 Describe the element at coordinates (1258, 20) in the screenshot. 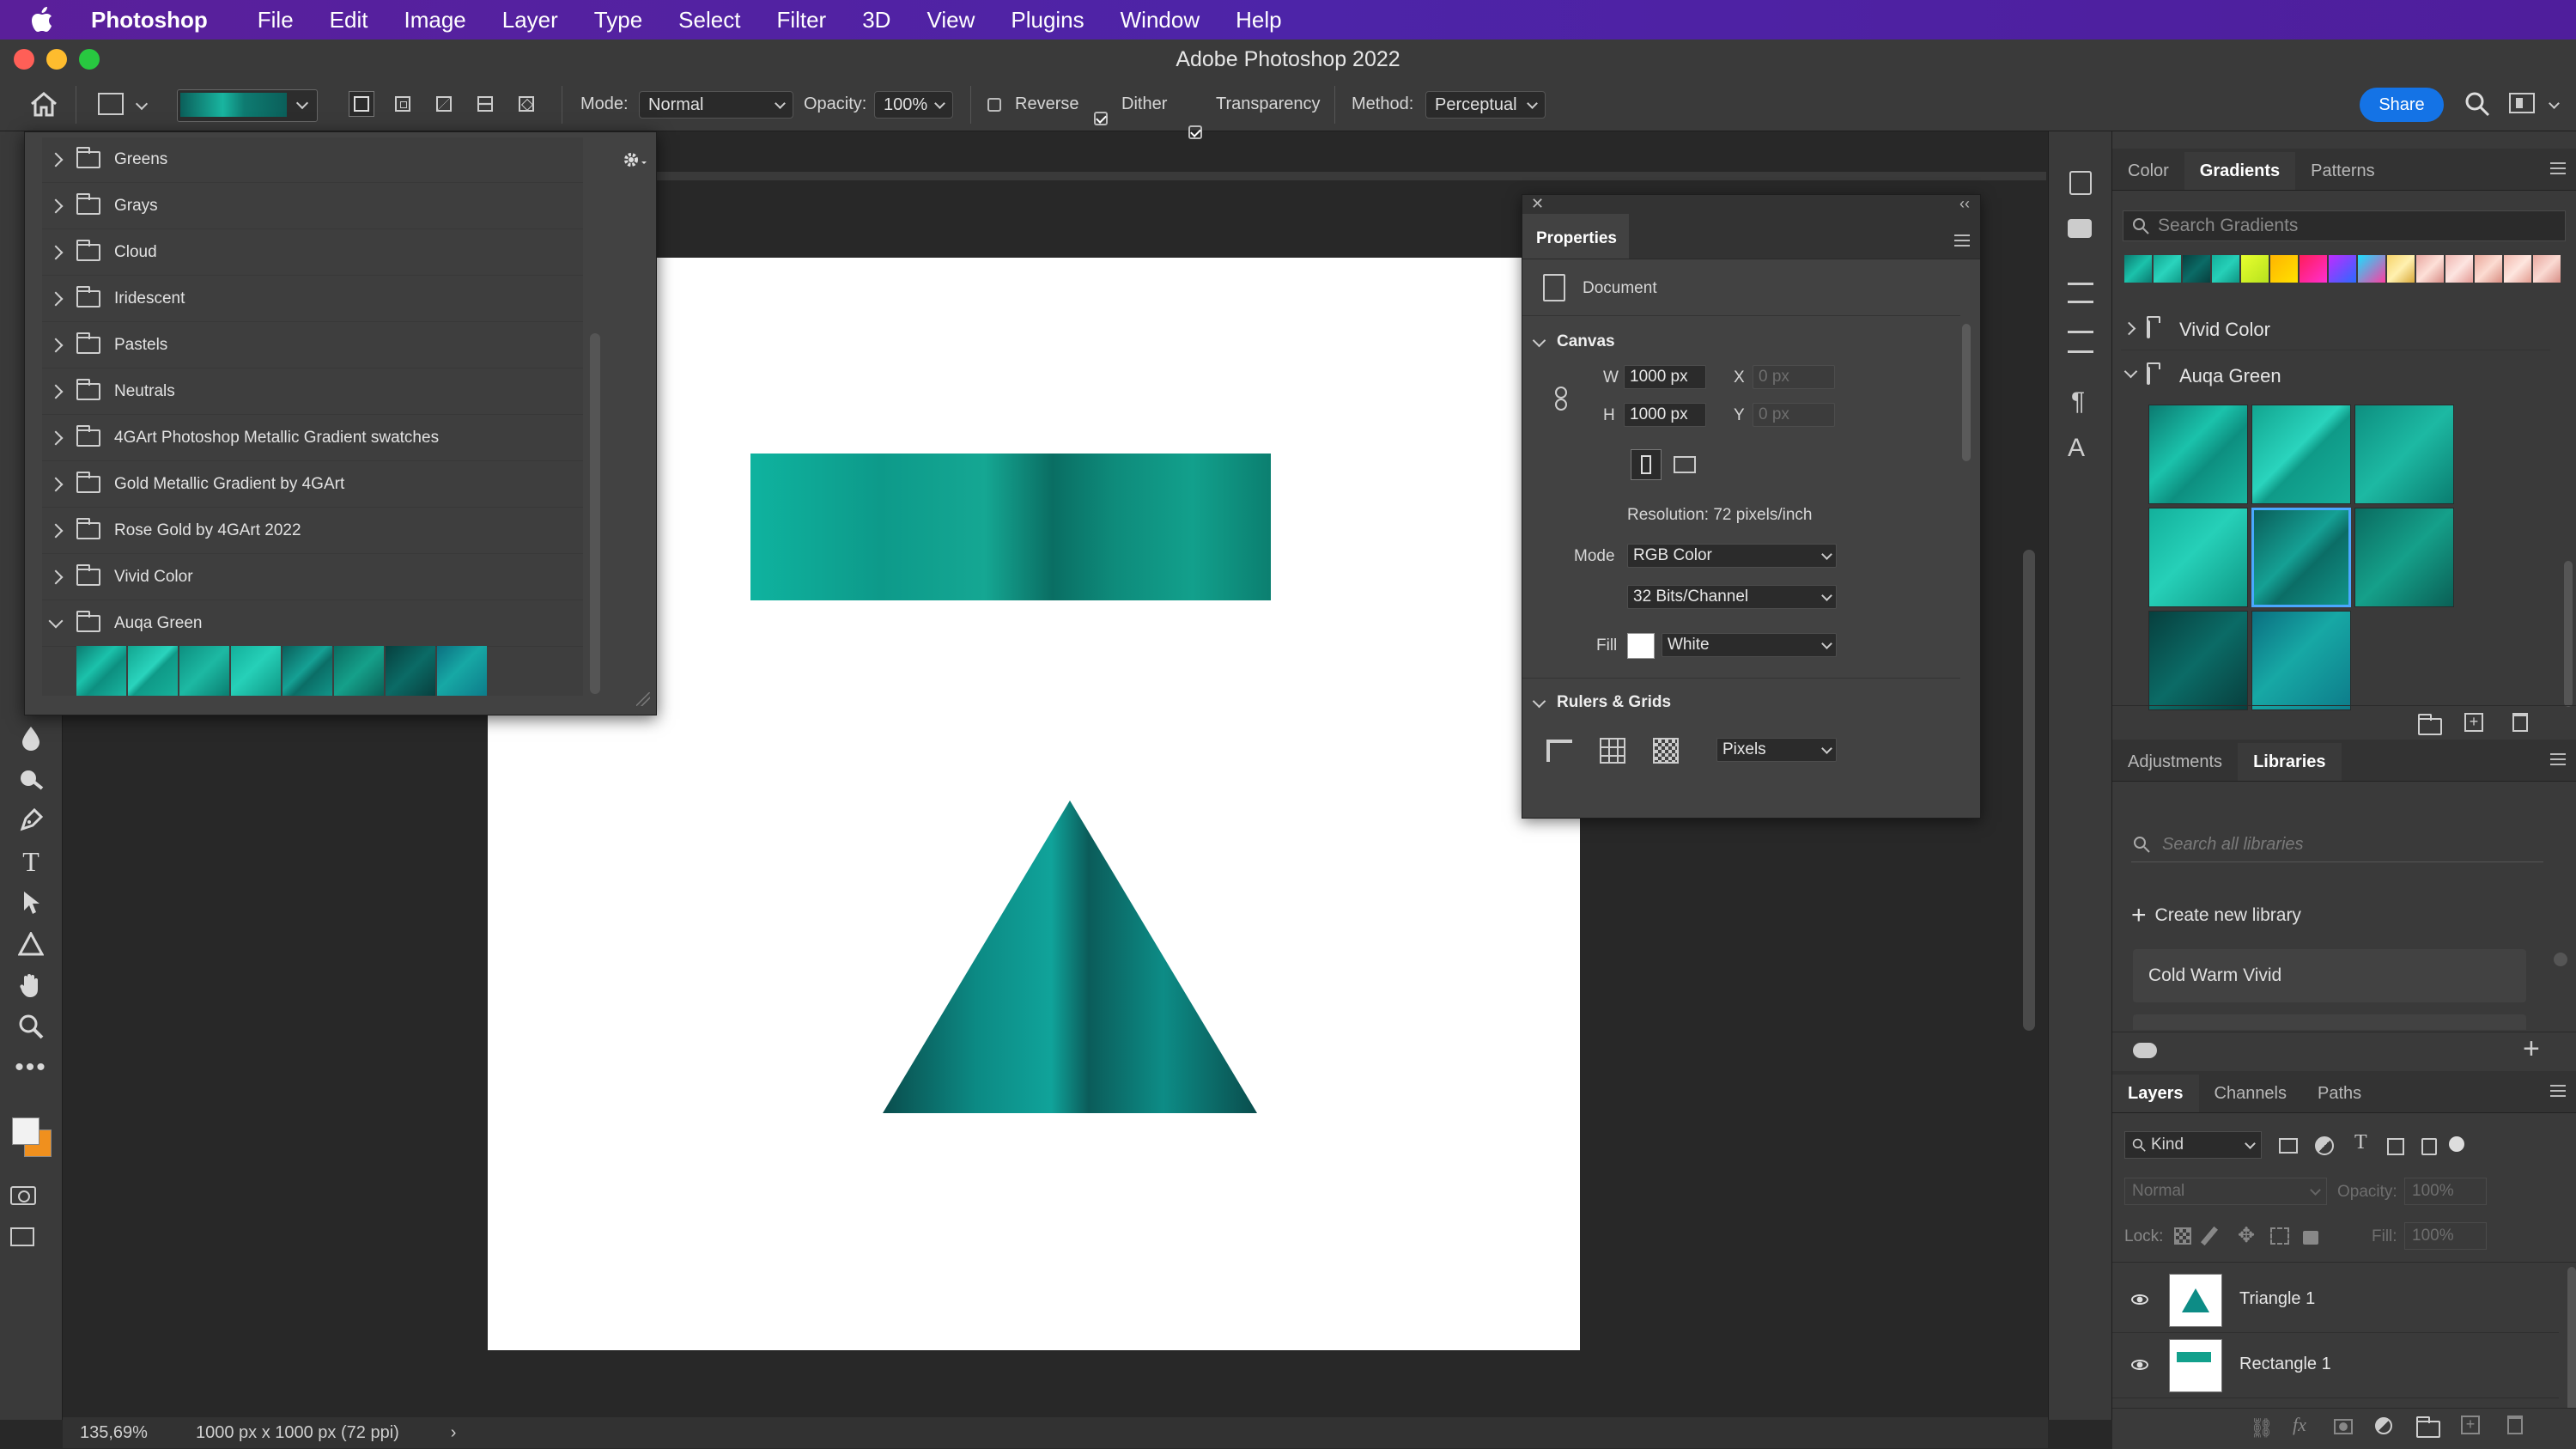

I see `menu-help: Help` at that location.